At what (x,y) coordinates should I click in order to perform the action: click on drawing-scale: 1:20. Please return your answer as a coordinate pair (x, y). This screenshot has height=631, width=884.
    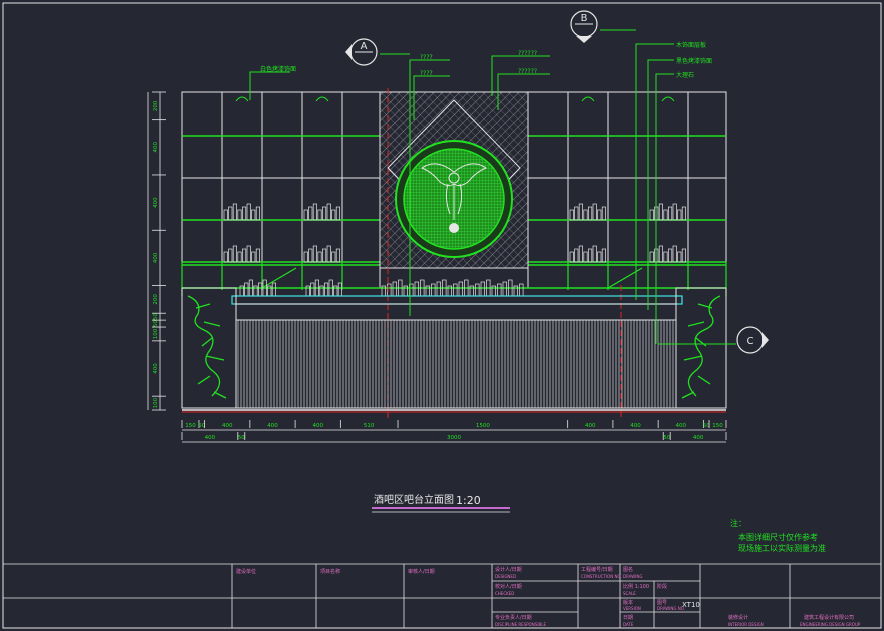
    Looking at the image, I should click on (468, 500).